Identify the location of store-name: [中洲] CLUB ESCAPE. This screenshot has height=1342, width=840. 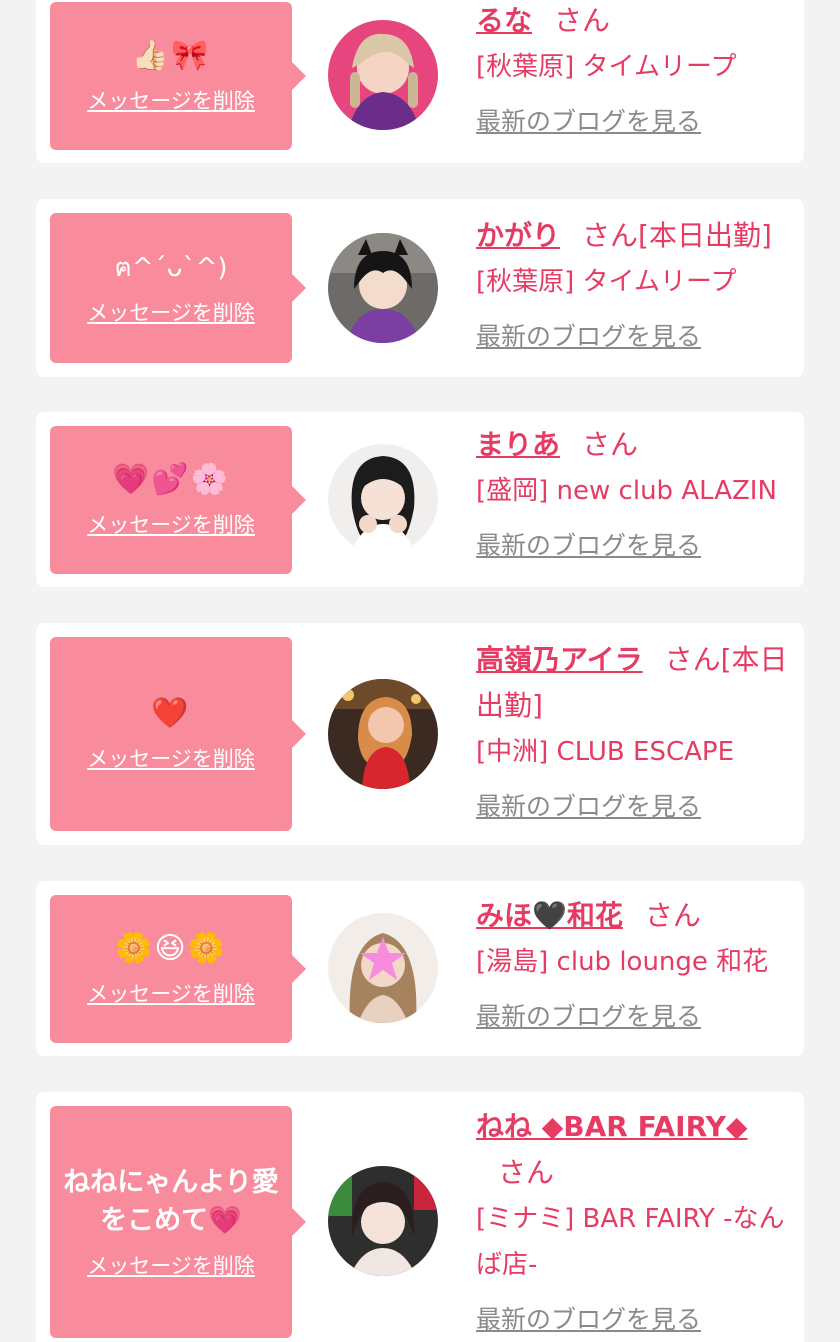
(605, 752).